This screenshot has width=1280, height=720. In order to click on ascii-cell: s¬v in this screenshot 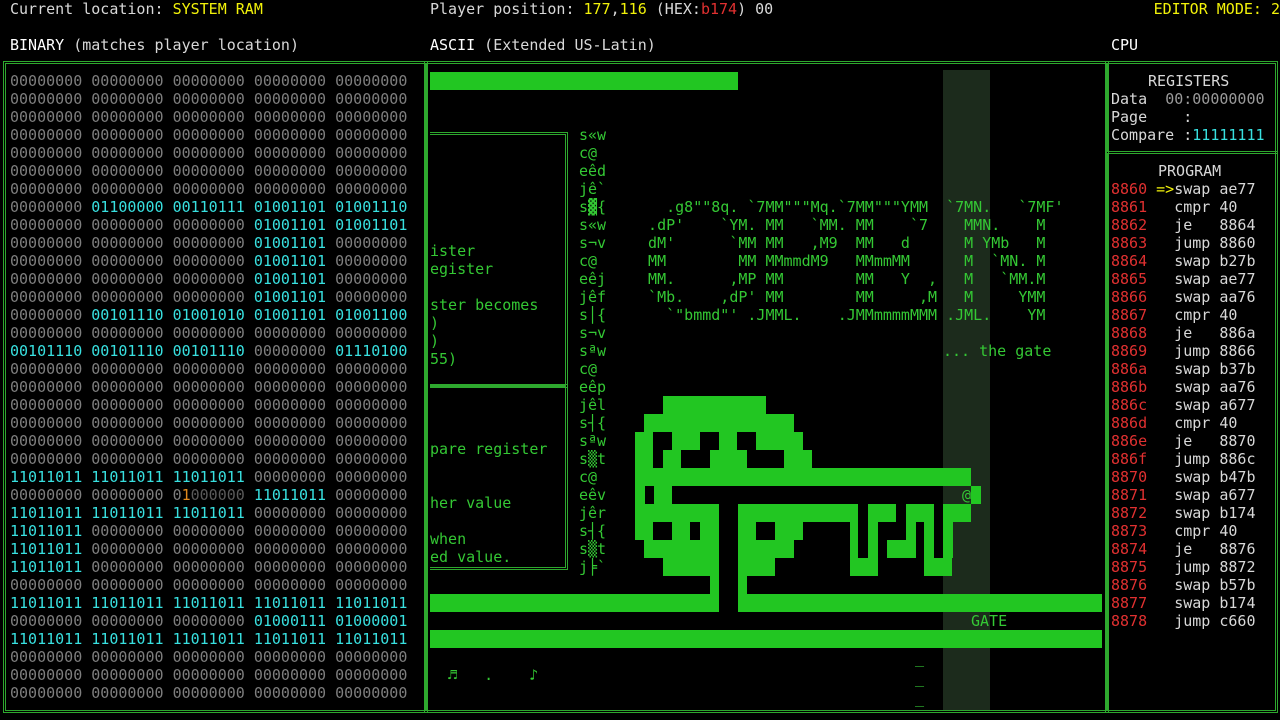, I will do `click(593, 333)`.